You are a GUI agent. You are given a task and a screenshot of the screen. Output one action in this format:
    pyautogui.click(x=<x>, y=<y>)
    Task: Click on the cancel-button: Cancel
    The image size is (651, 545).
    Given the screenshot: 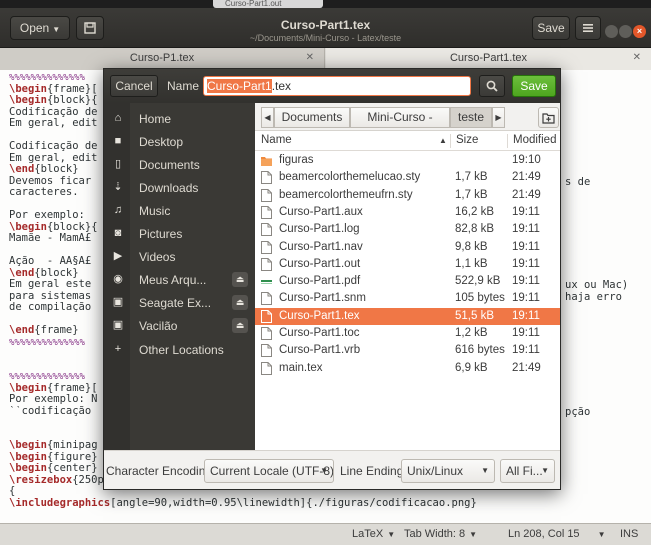 What is the action you would take?
    pyautogui.click(x=134, y=86)
    